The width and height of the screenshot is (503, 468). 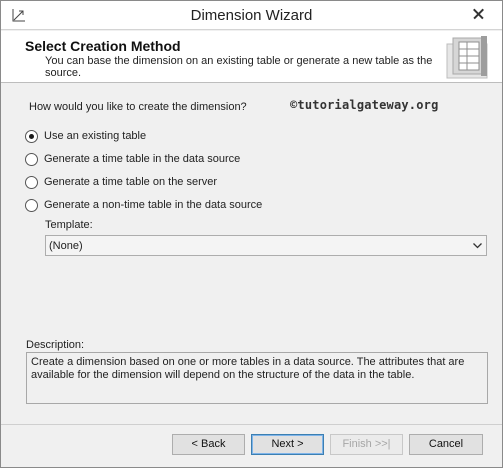 What do you see at coordinates (95, 136) in the screenshot?
I see `option-label: Use an existing table` at bounding box center [95, 136].